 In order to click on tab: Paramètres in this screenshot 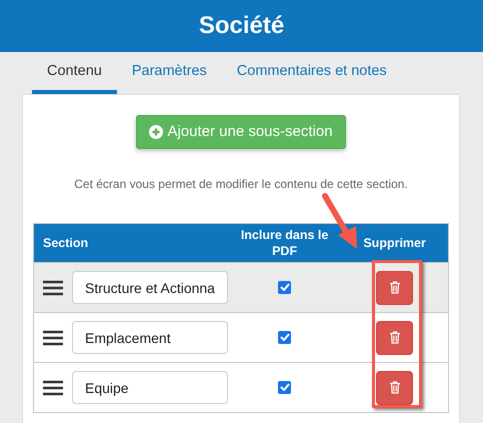, I will do `click(169, 73)`.